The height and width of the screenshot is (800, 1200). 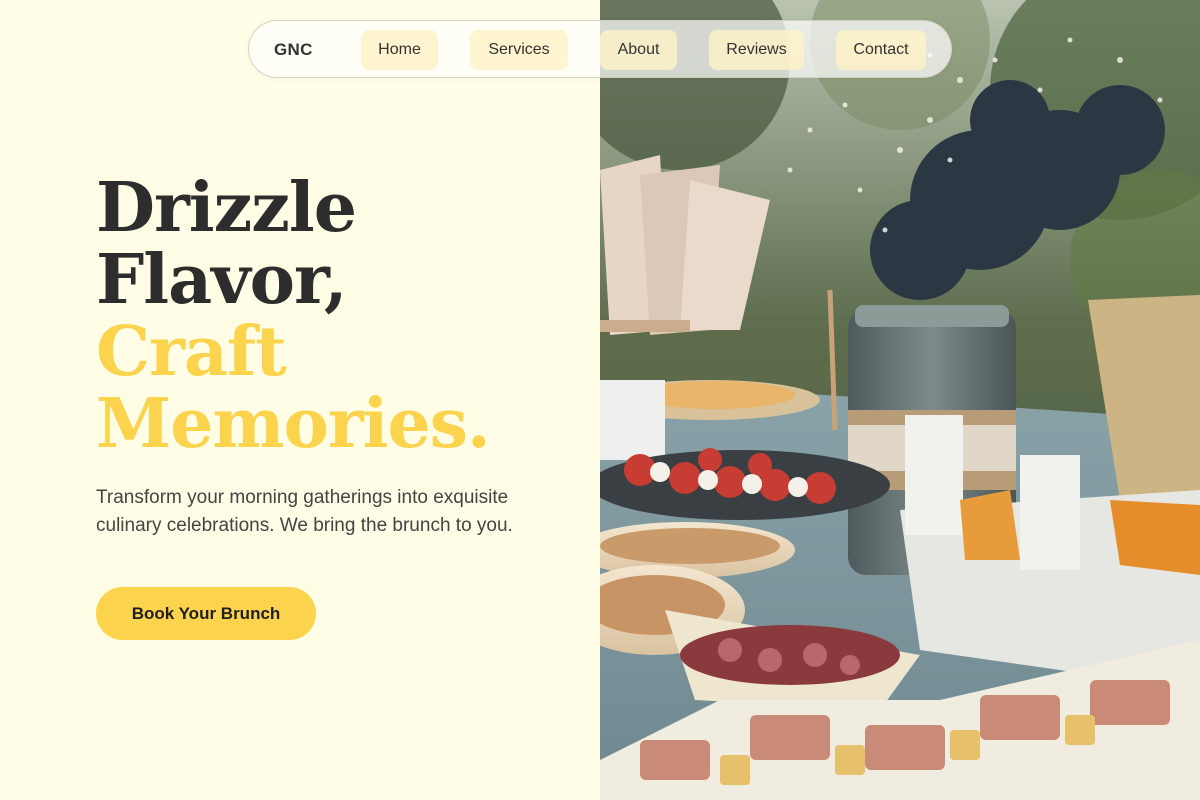 I want to click on nav-services: Services, so click(x=519, y=50).